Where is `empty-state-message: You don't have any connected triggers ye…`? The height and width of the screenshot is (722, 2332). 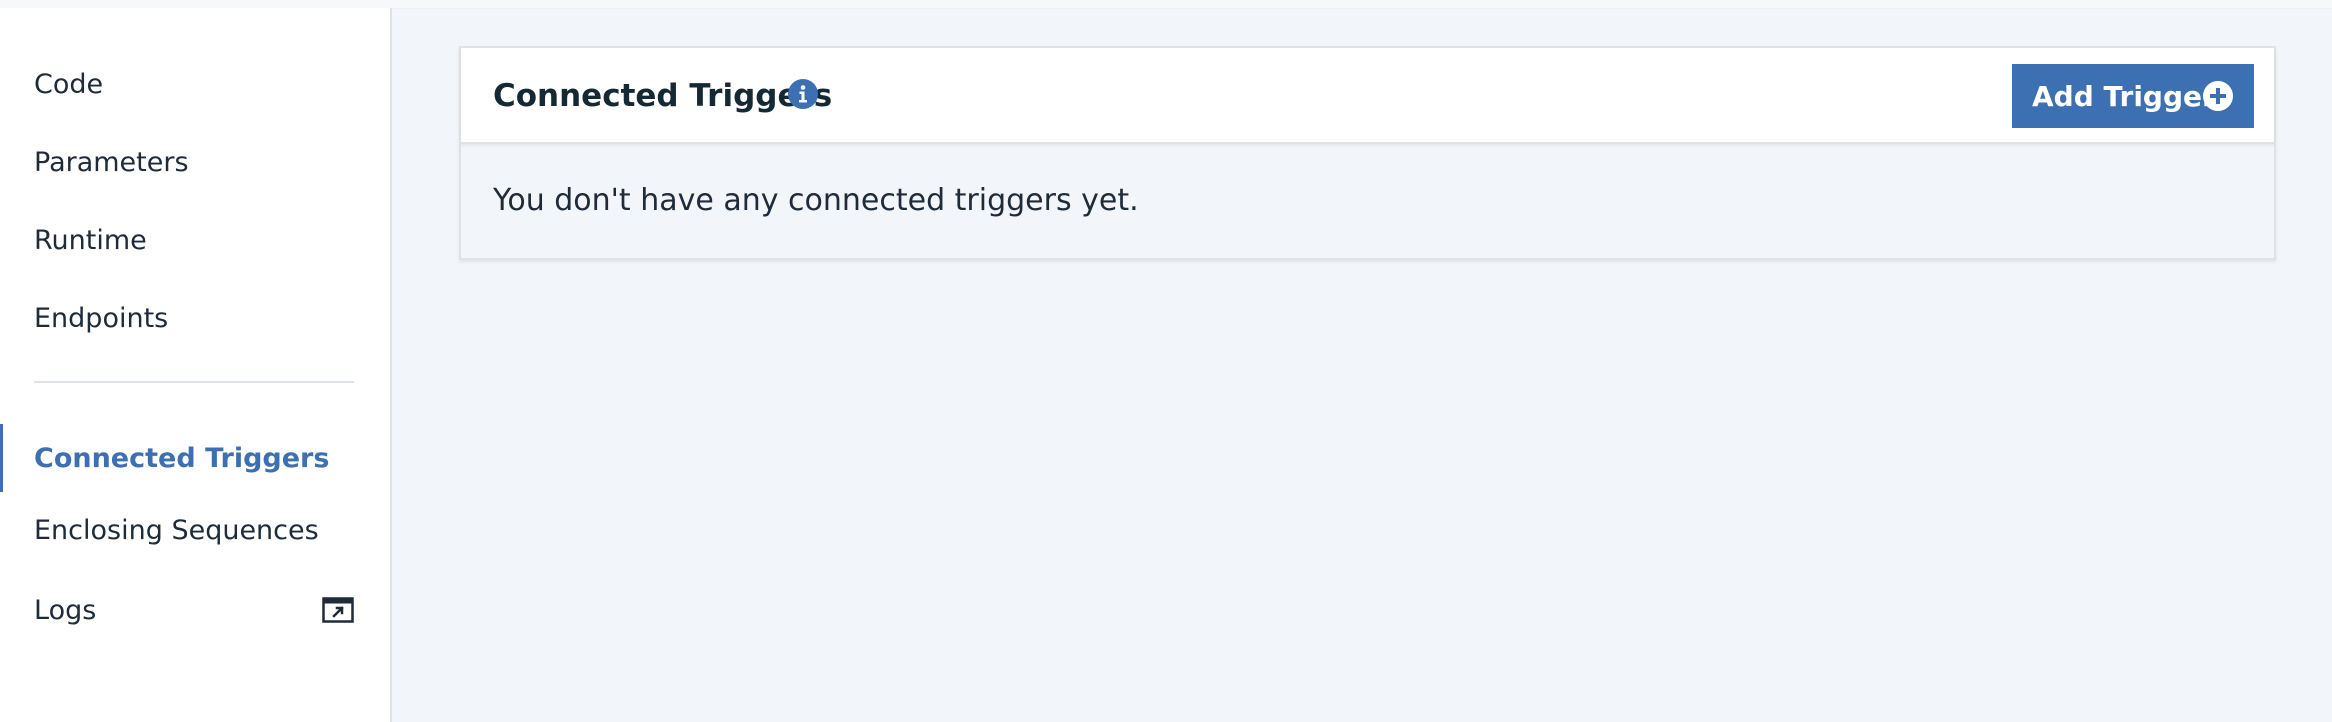
empty-state-message: You don't have any connected triggers ye… is located at coordinates (816, 200).